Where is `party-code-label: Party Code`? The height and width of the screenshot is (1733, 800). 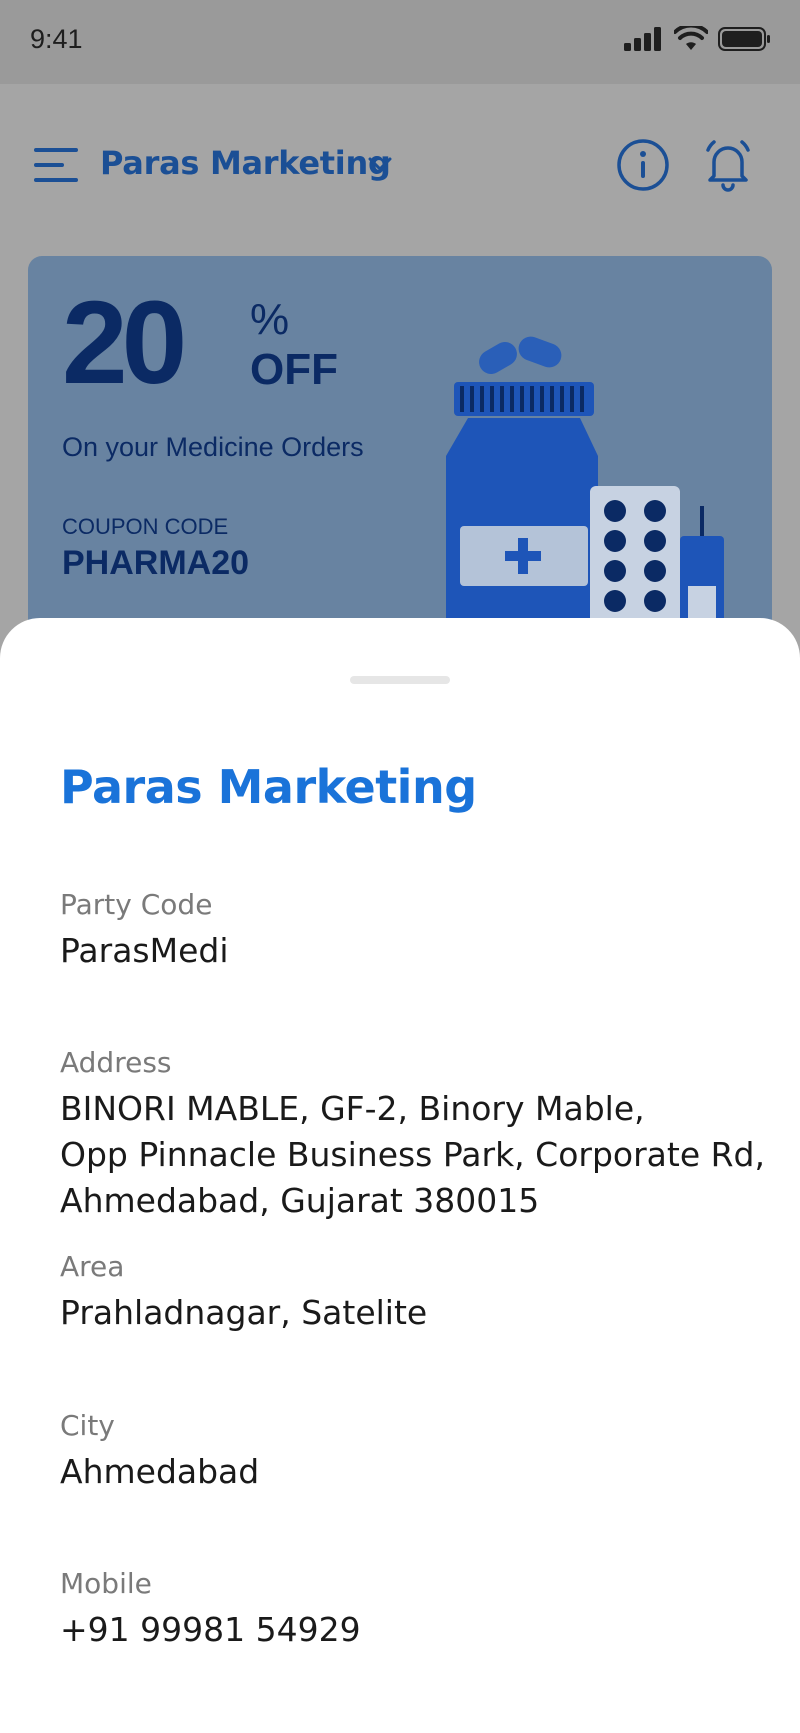 party-code-label: Party Code is located at coordinates (136, 904).